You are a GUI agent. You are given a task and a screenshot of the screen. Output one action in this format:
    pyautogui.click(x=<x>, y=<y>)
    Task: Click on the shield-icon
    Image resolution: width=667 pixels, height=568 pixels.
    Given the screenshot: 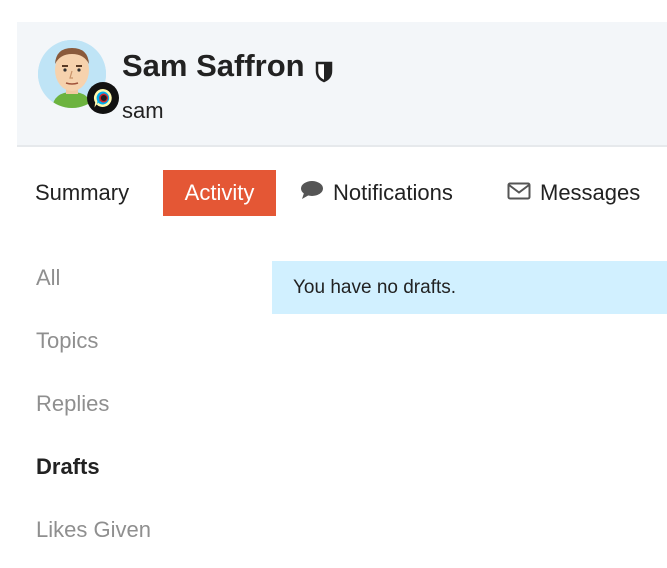 What is the action you would take?
    pyautogui.click(x=324, y=69)
    